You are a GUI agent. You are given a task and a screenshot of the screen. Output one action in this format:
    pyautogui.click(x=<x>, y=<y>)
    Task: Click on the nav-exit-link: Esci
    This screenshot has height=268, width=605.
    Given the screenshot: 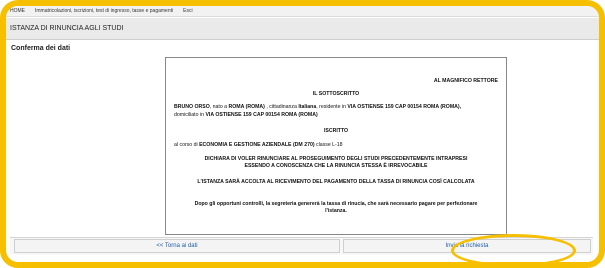 What is the action you would take?
    pyautogui.click(x=187, y=11)
    